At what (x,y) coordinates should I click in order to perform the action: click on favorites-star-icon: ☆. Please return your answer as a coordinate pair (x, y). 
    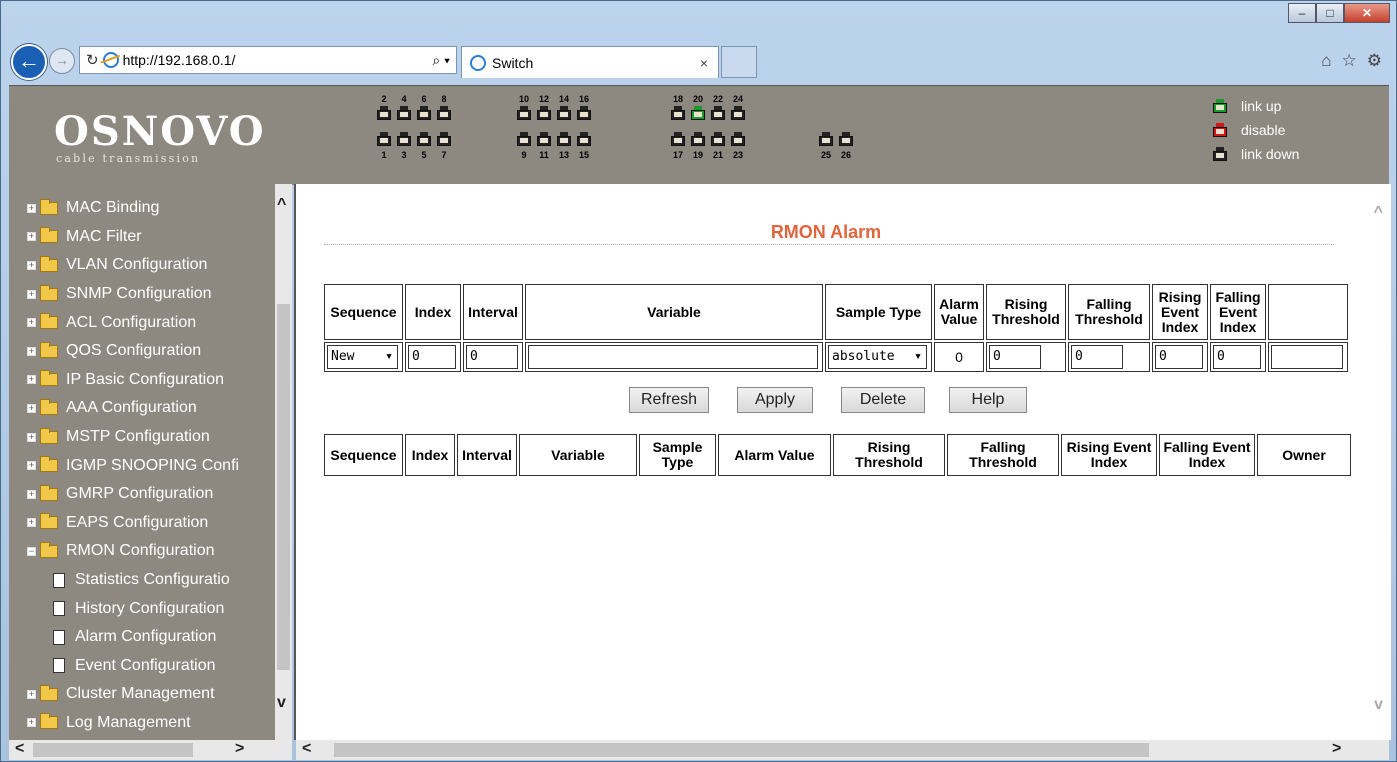
    Looking at the image, I should click on (1349, 61).